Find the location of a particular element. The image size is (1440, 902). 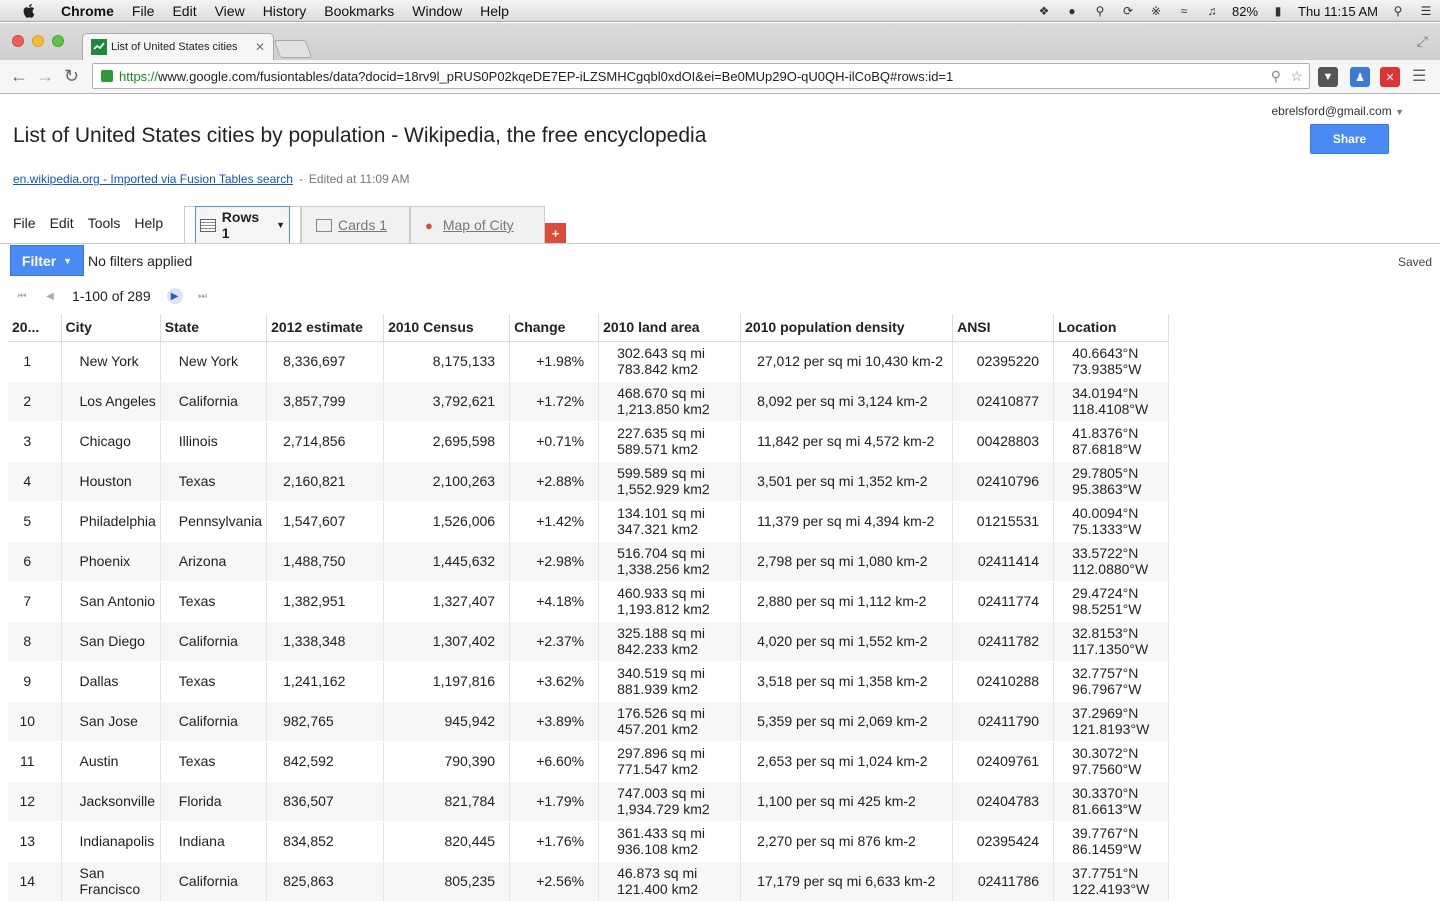

density-cell: 2,270 per sq mi 876 km-2 is located at coordinates (847, 841).